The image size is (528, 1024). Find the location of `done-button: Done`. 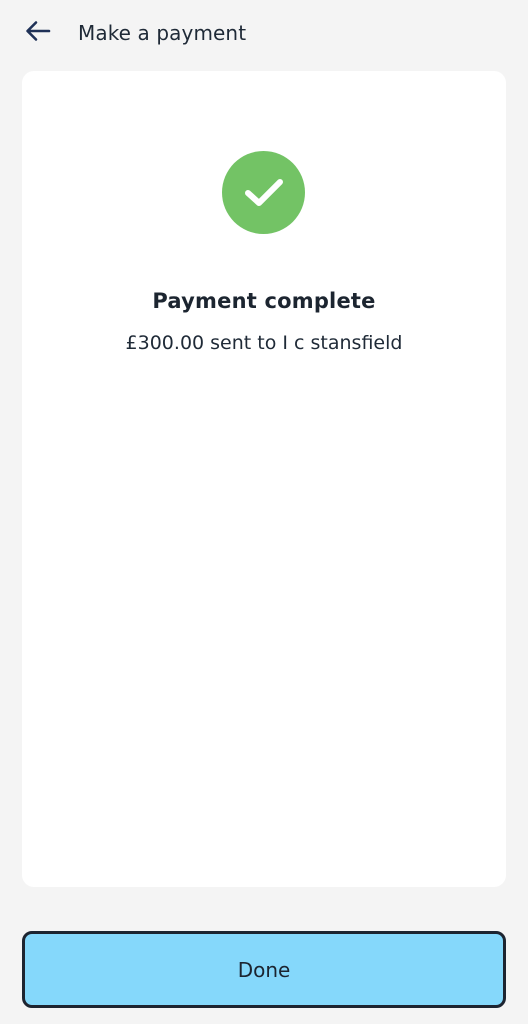

done-button: Done is located at coordinates (264, 969).